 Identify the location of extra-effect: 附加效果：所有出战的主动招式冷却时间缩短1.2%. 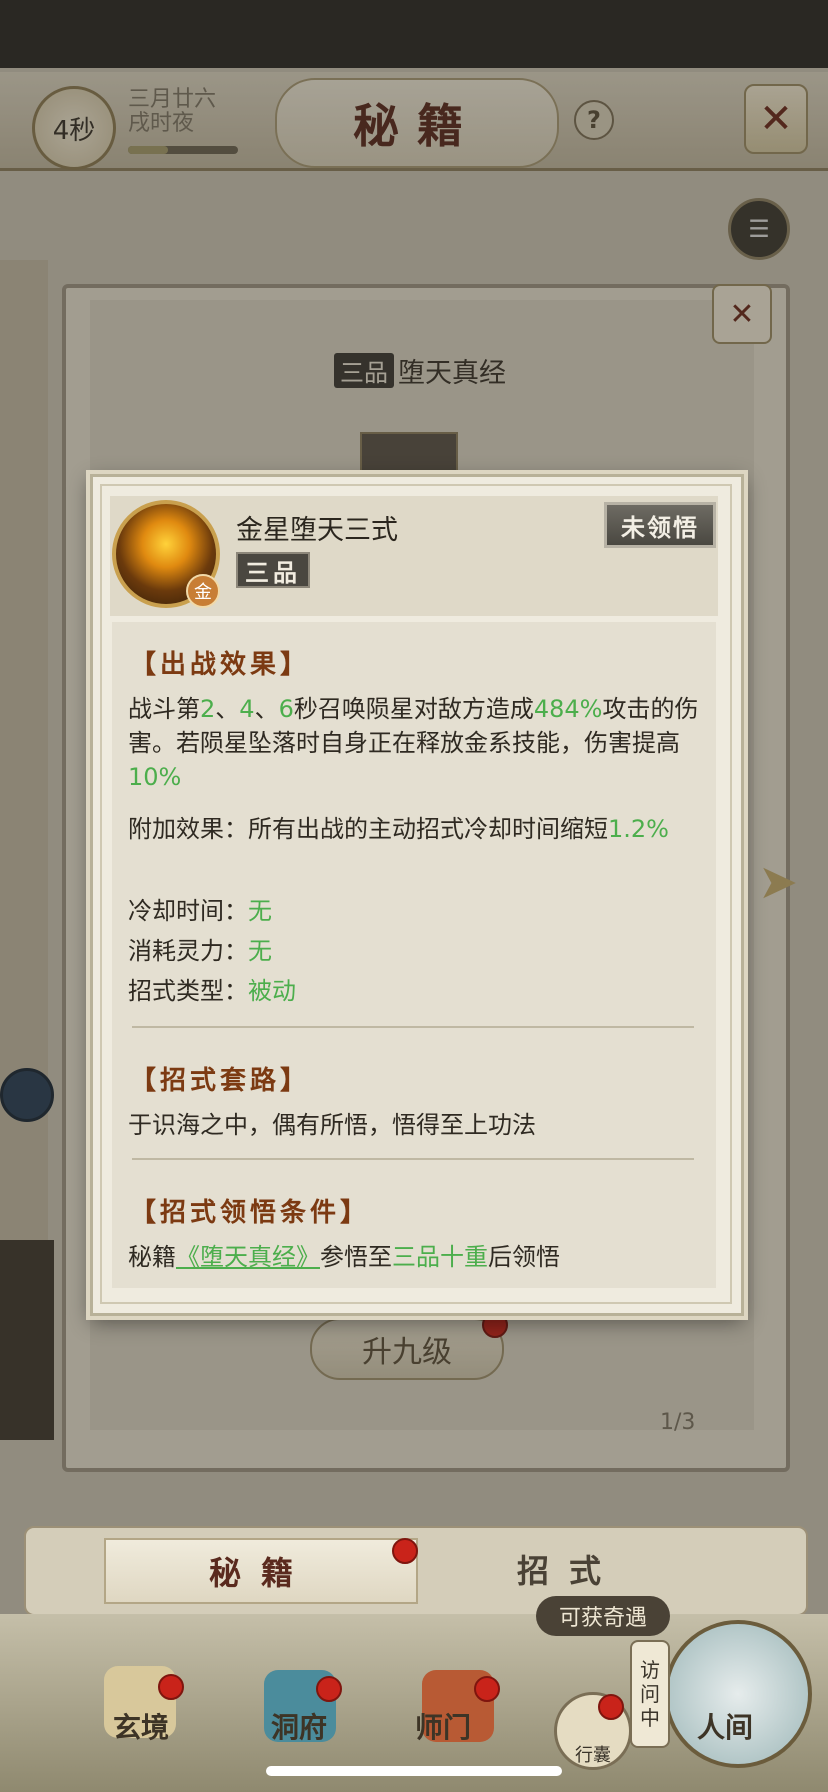
(416, 829).